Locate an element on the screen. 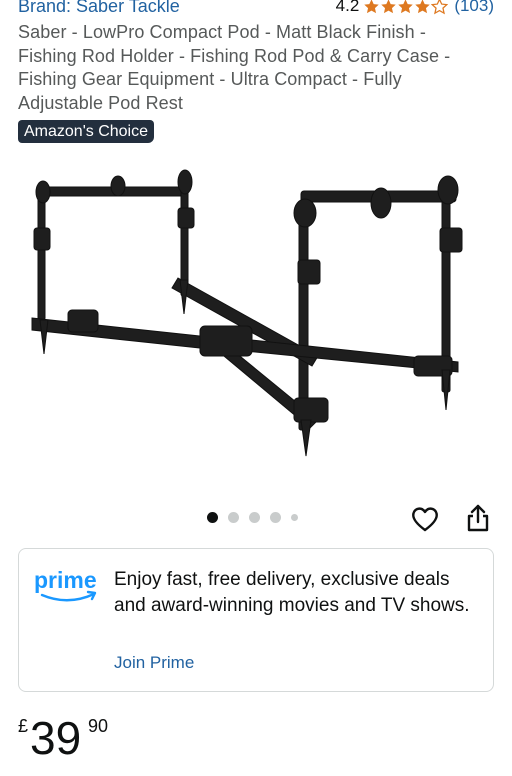 The height and width of the screenshot is (776, 512). amazons-choice-badge: Amazon's Choice is located at coordinates (86, 131).